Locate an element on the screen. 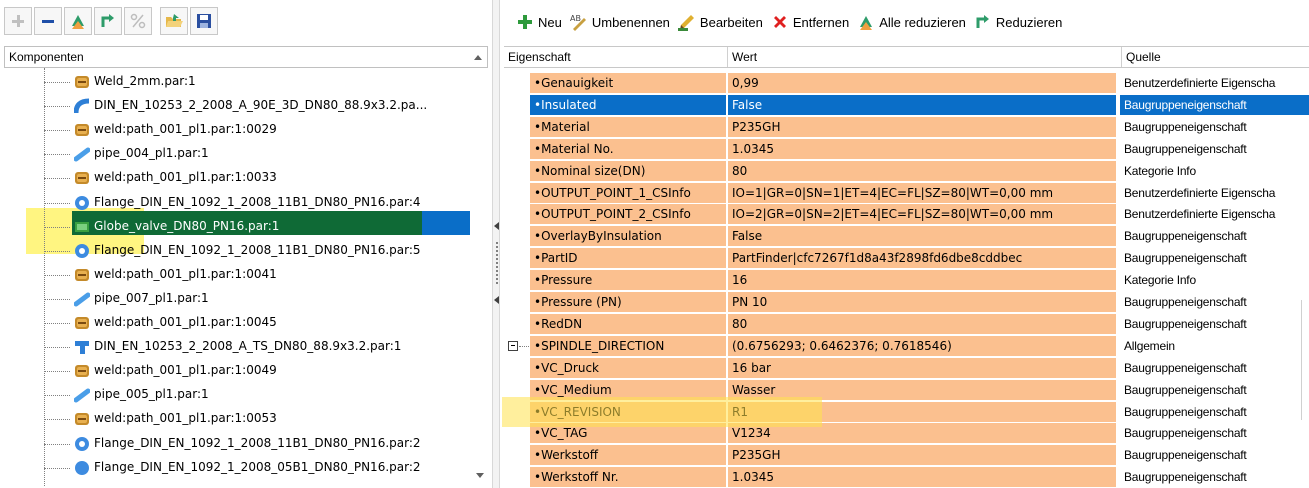  scroll-down-arrow is located at coordinates (480, 476).